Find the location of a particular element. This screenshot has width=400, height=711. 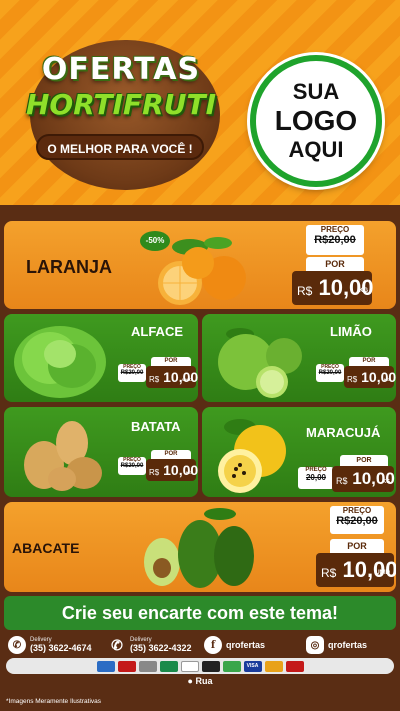

orange-fruit-image is located at coordinates (202, 271).